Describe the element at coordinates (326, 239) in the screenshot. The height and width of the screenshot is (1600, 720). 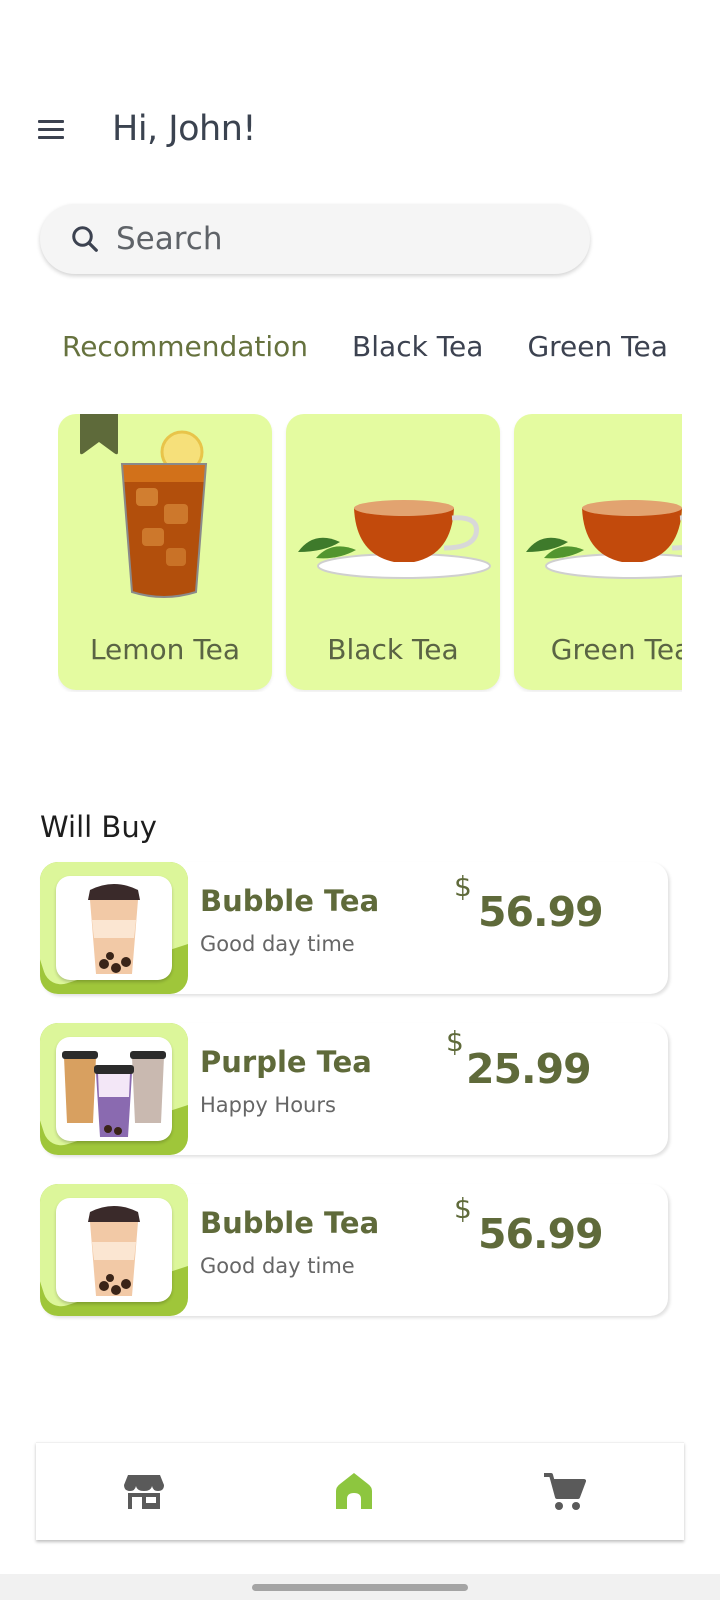
I see `search-input` at that location.